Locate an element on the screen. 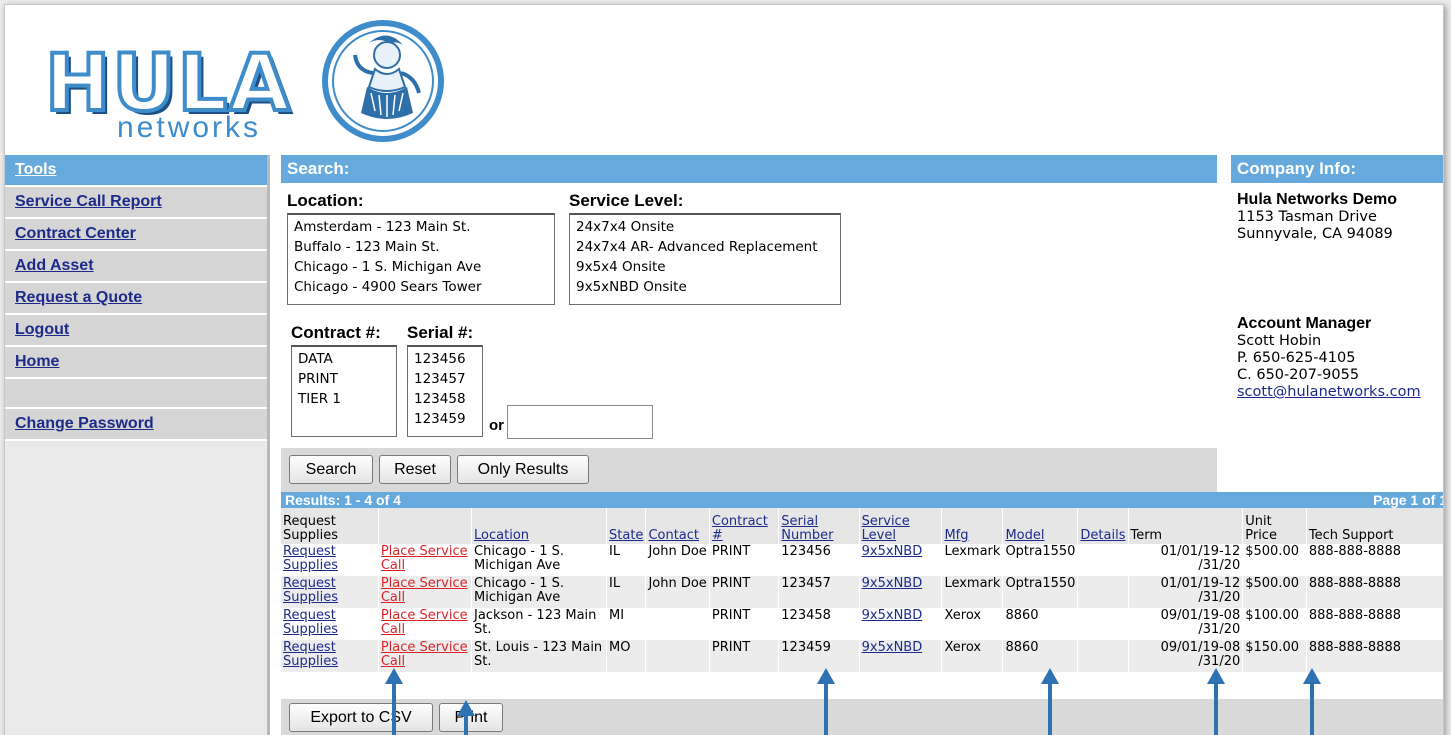  service-level-option: 9x5xNBD Onsite is located at coordinates (705, 287).